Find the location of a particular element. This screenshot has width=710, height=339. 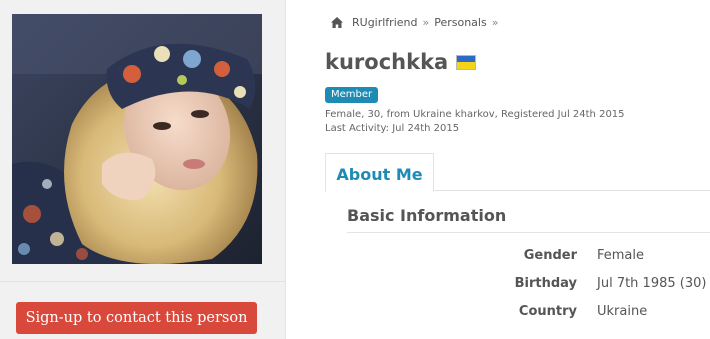

breadcrumb-link-rugirlfriend: RUgirlfriend is located at coordinates (384, 22).